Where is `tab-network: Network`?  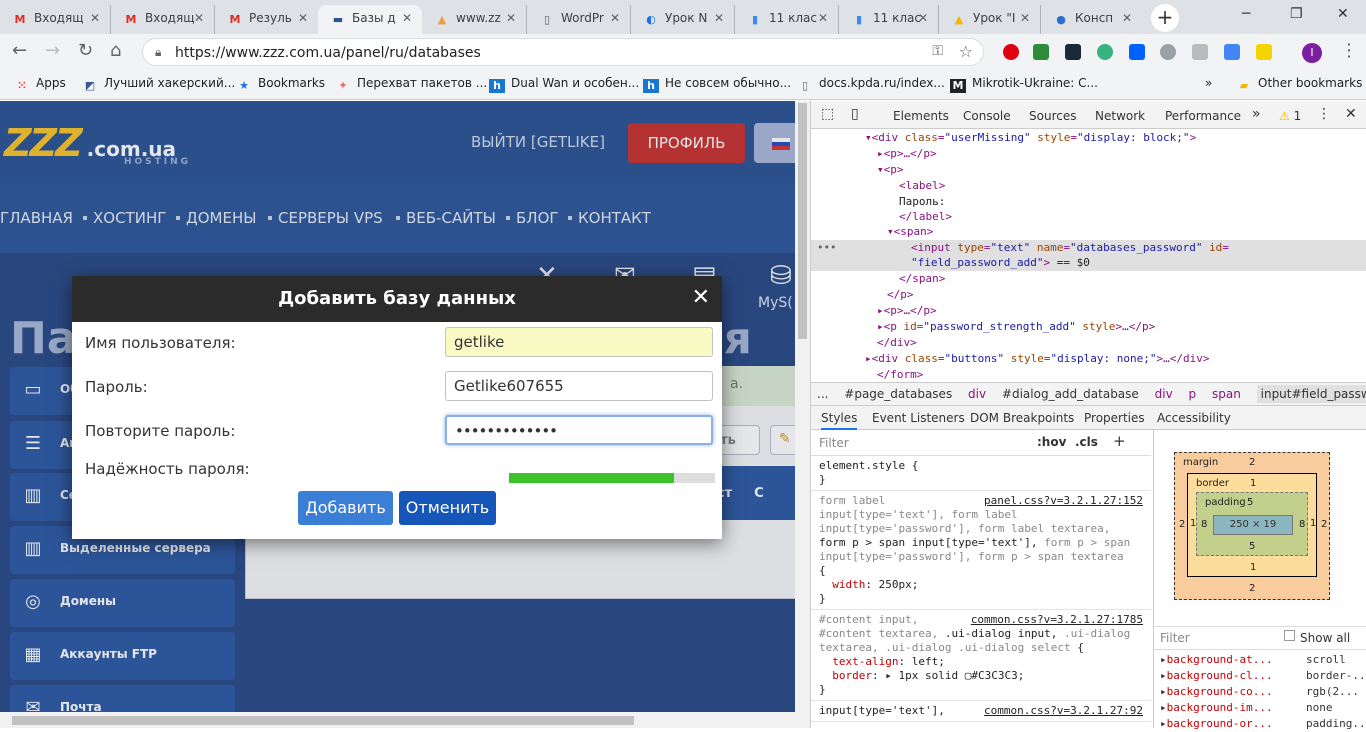
tab-network: Network is located at coordinates (1120, 116).